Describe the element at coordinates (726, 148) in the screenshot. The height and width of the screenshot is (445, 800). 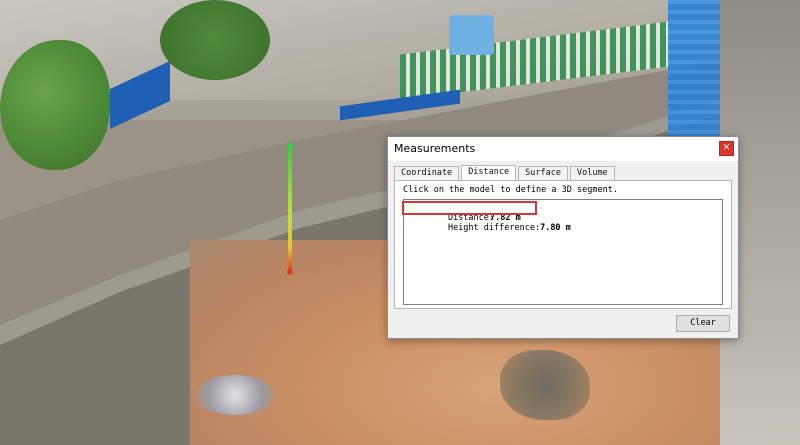
I see `close-icon: ✕` at that location.